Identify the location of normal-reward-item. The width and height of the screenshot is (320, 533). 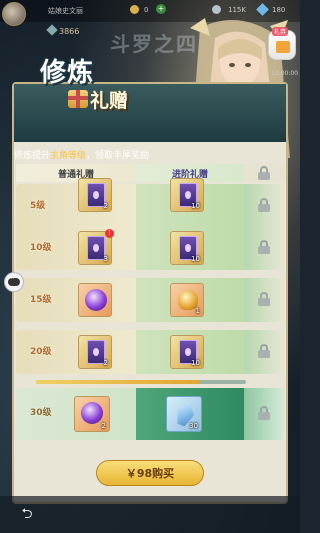
(95, 300).